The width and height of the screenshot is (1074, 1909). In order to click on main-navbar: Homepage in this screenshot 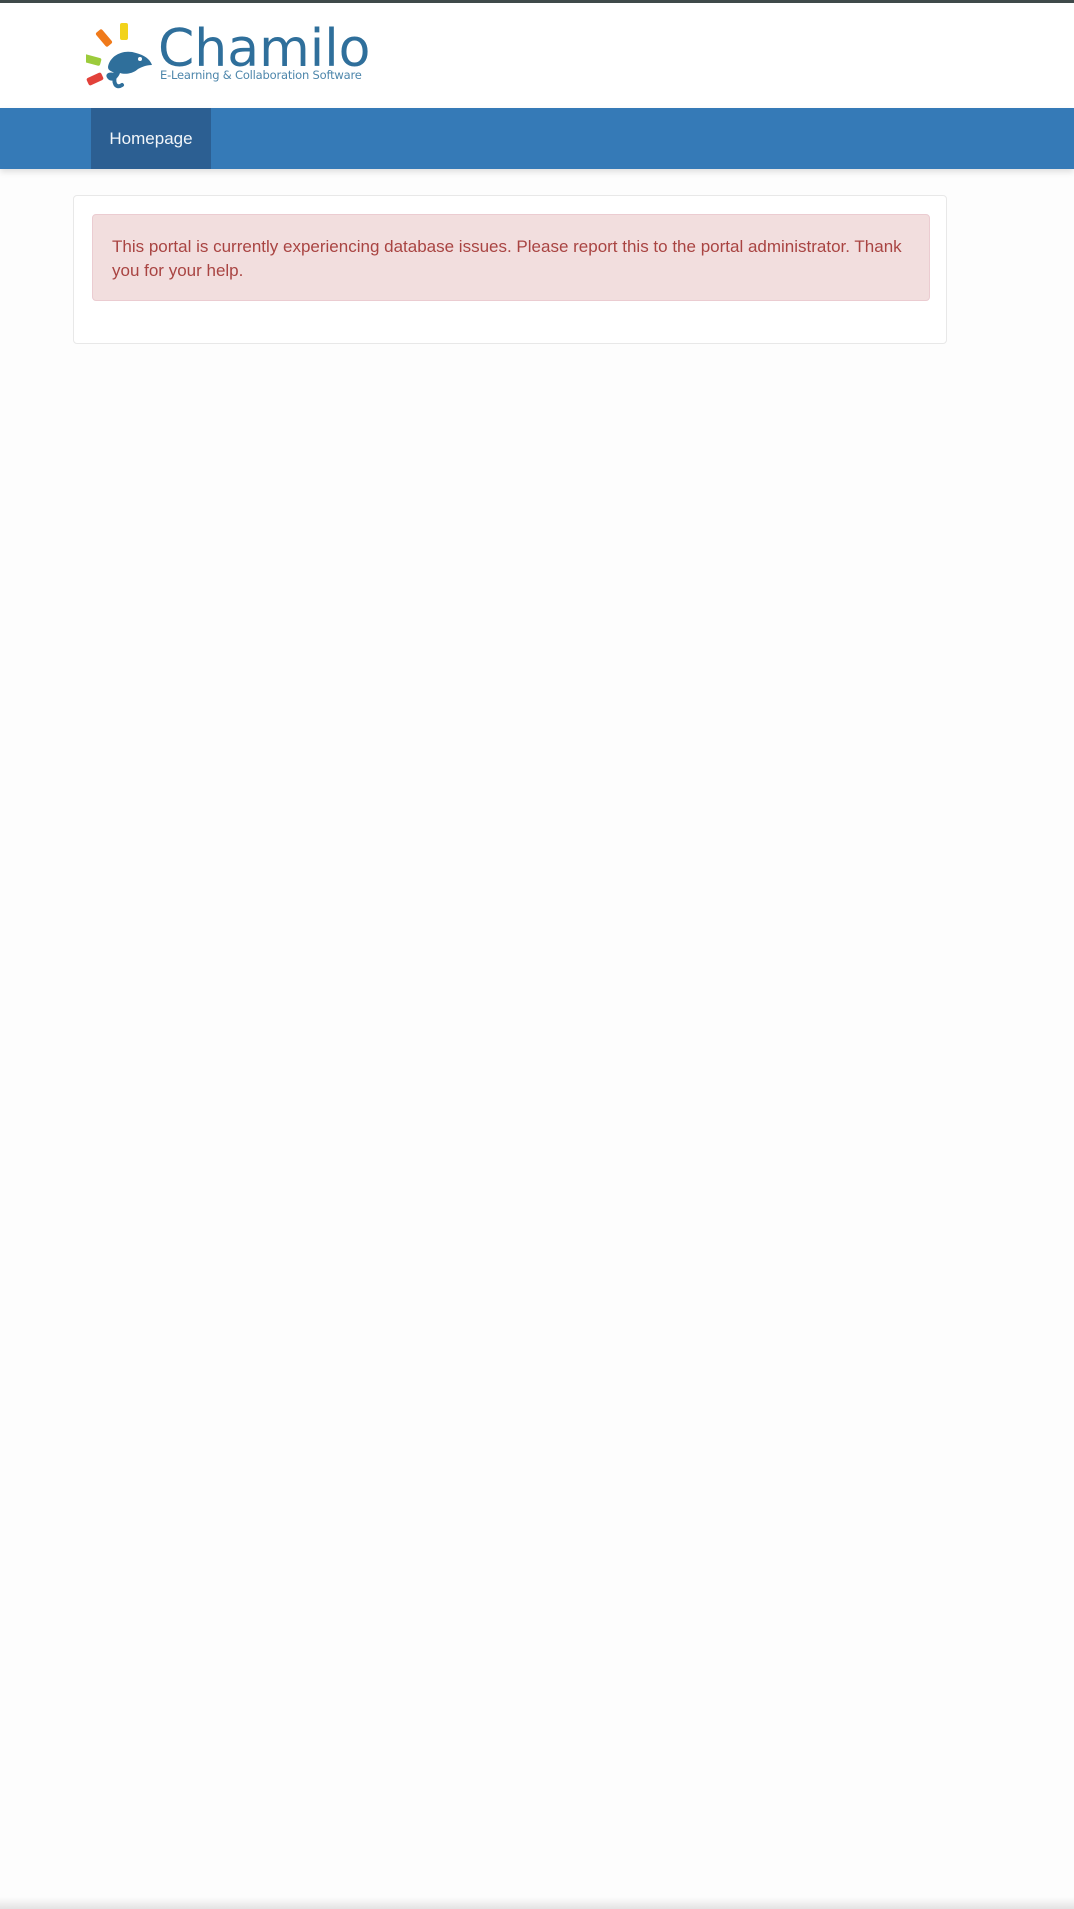, I will do `click(537, 138)`.